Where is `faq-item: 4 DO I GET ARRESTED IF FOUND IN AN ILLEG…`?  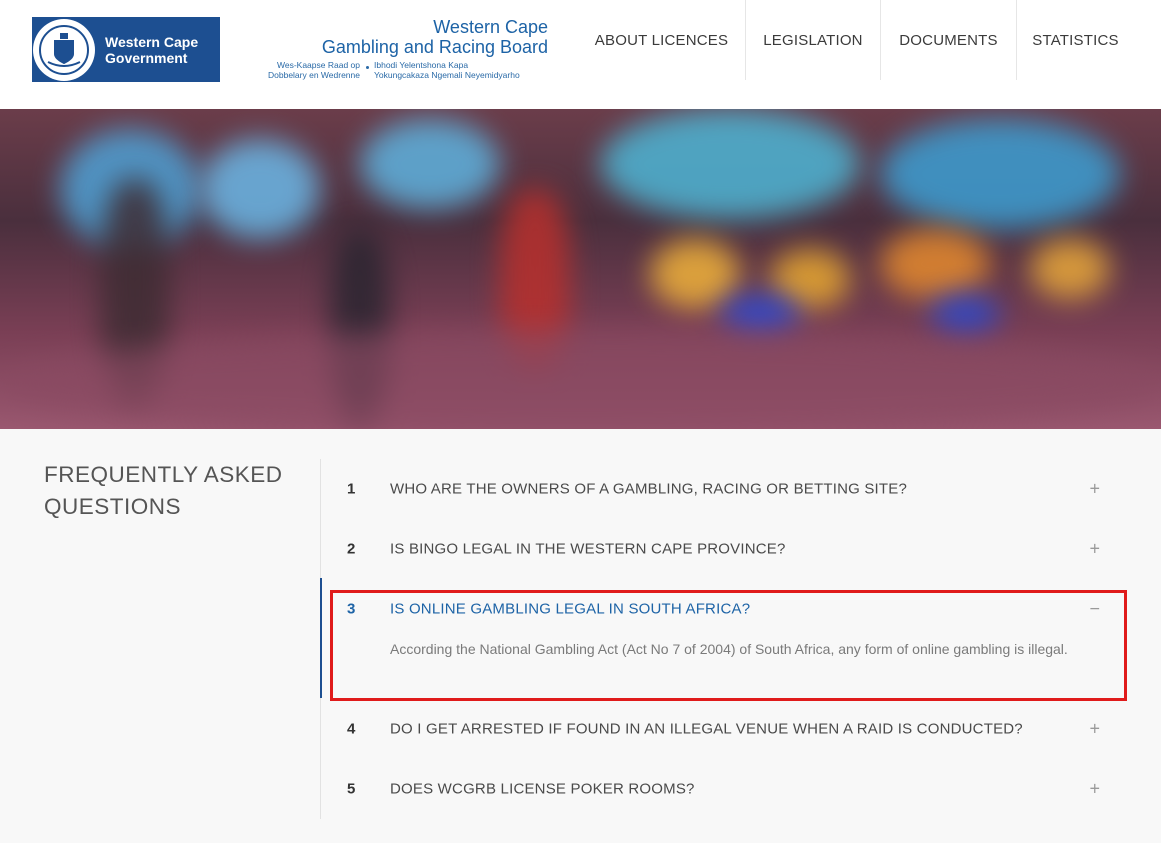 faq-item: 4 DO I GET ARRESTED IF FOUND IN AN ILLEG… is located at coordinates (725, 729).